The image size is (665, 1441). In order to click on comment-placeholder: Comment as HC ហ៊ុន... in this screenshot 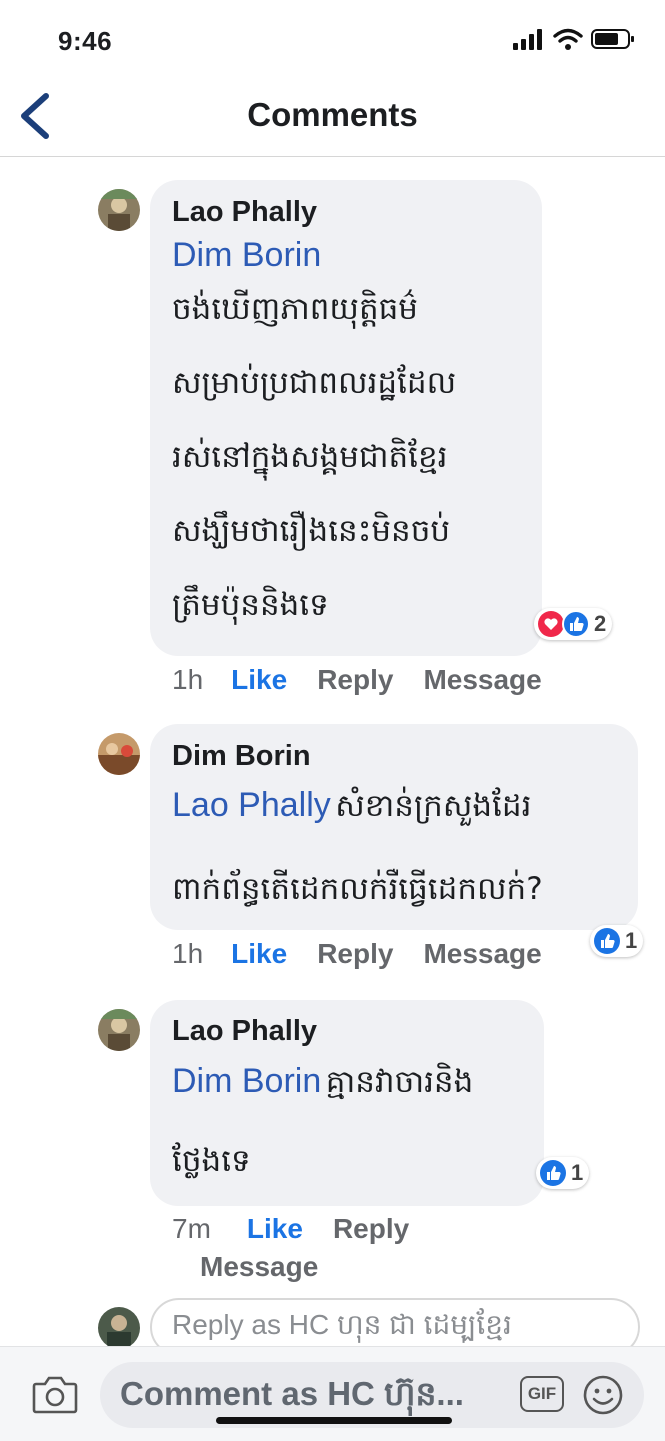, I will do `click(292, 1393)`.